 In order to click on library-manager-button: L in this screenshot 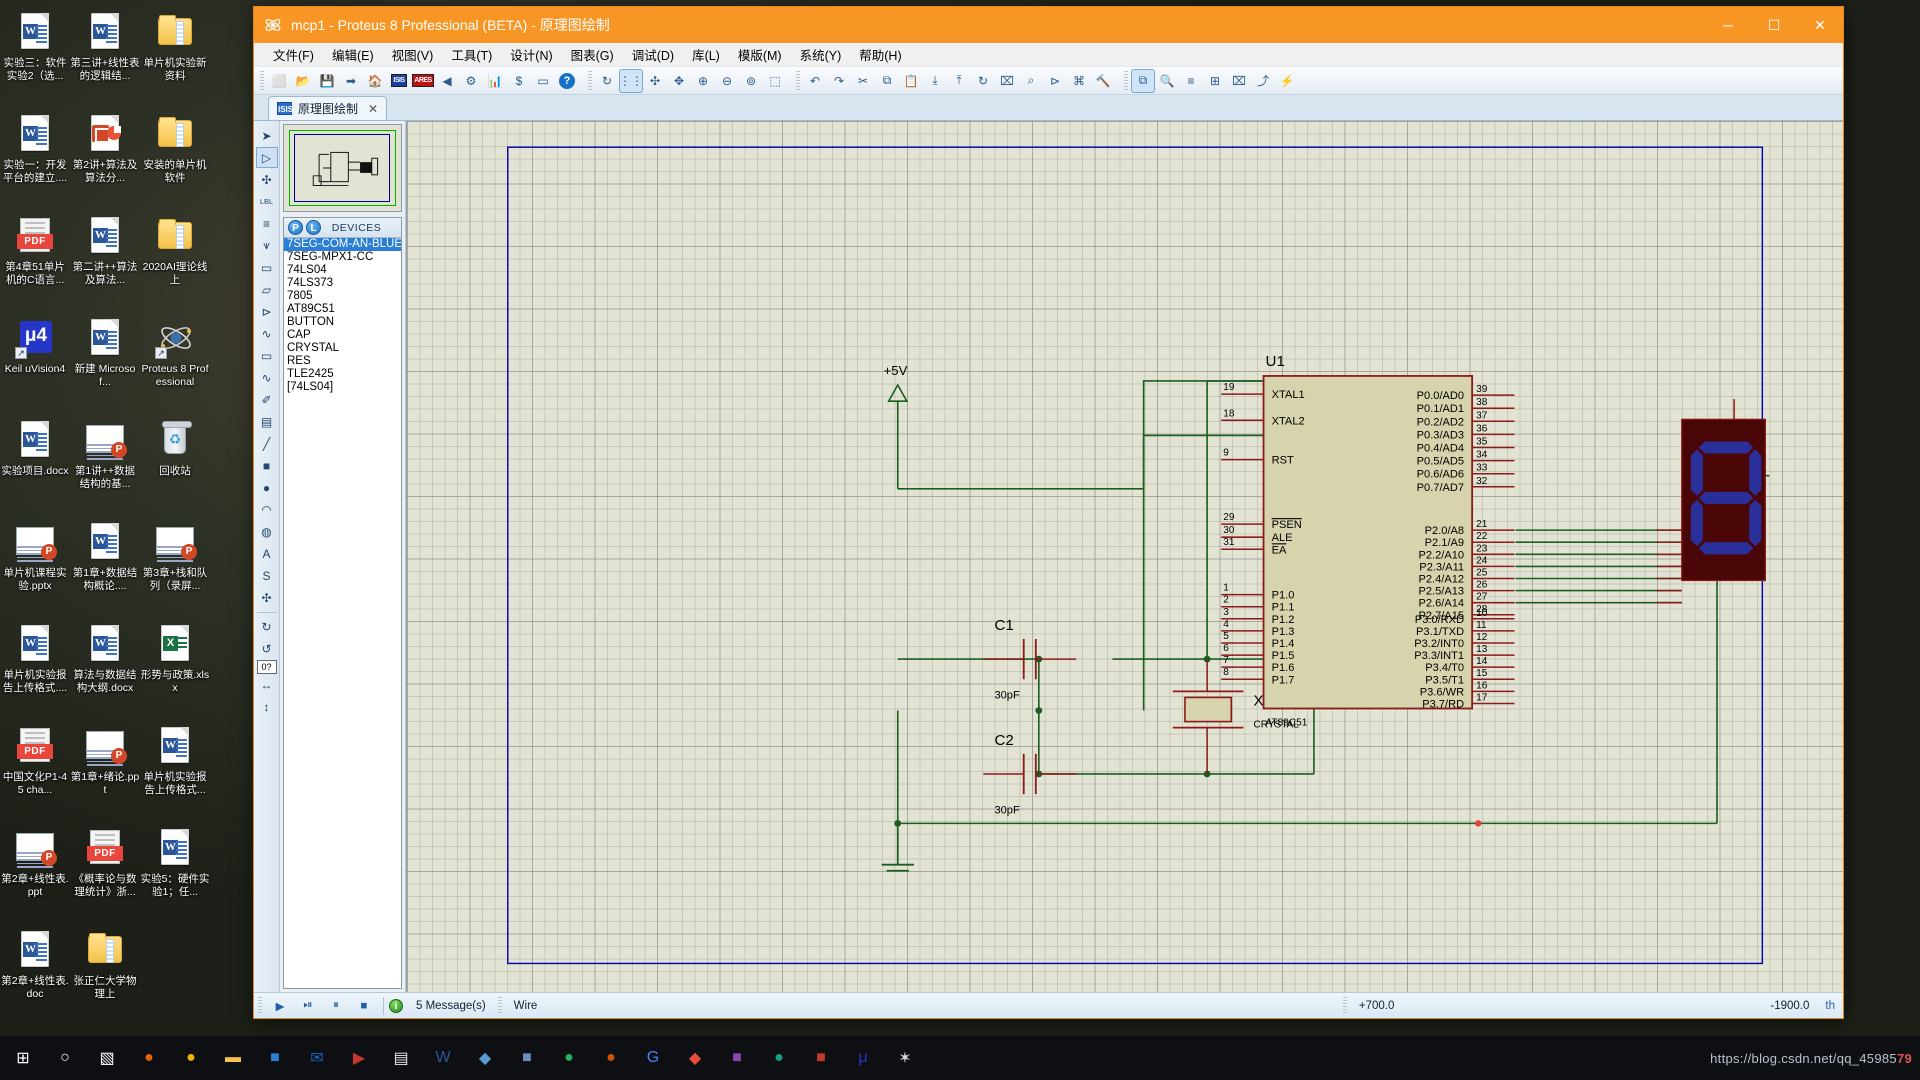, I will do `click(313, 227)`.